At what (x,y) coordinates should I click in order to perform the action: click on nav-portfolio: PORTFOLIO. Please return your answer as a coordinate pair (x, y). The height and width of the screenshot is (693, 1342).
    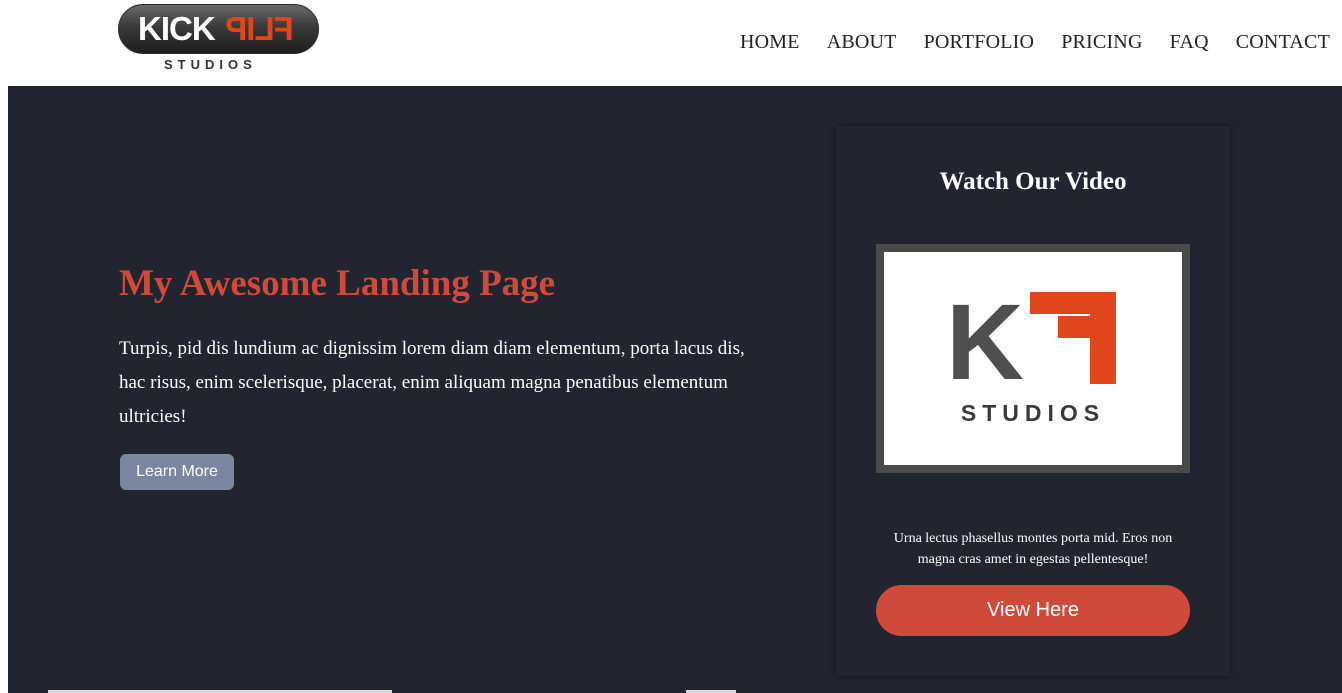
    Looking at the image, I should click on (979, 42).